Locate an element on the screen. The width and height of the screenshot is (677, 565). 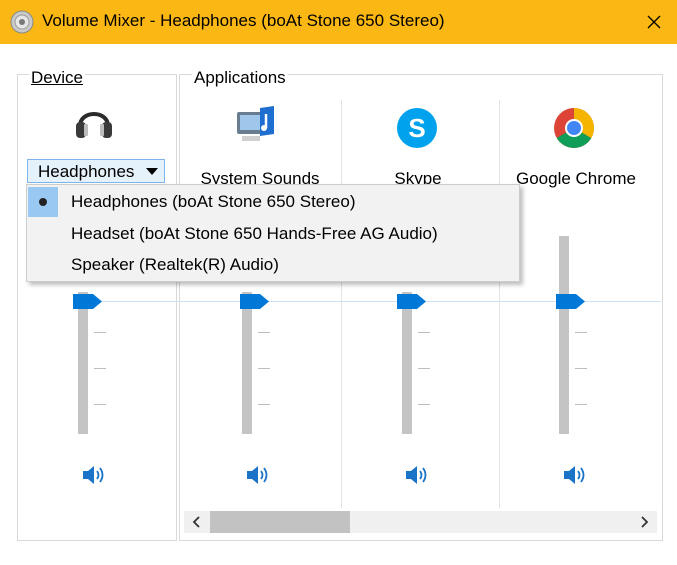
applications-horizontal-scrollbar is located at coordinates (420, 522).